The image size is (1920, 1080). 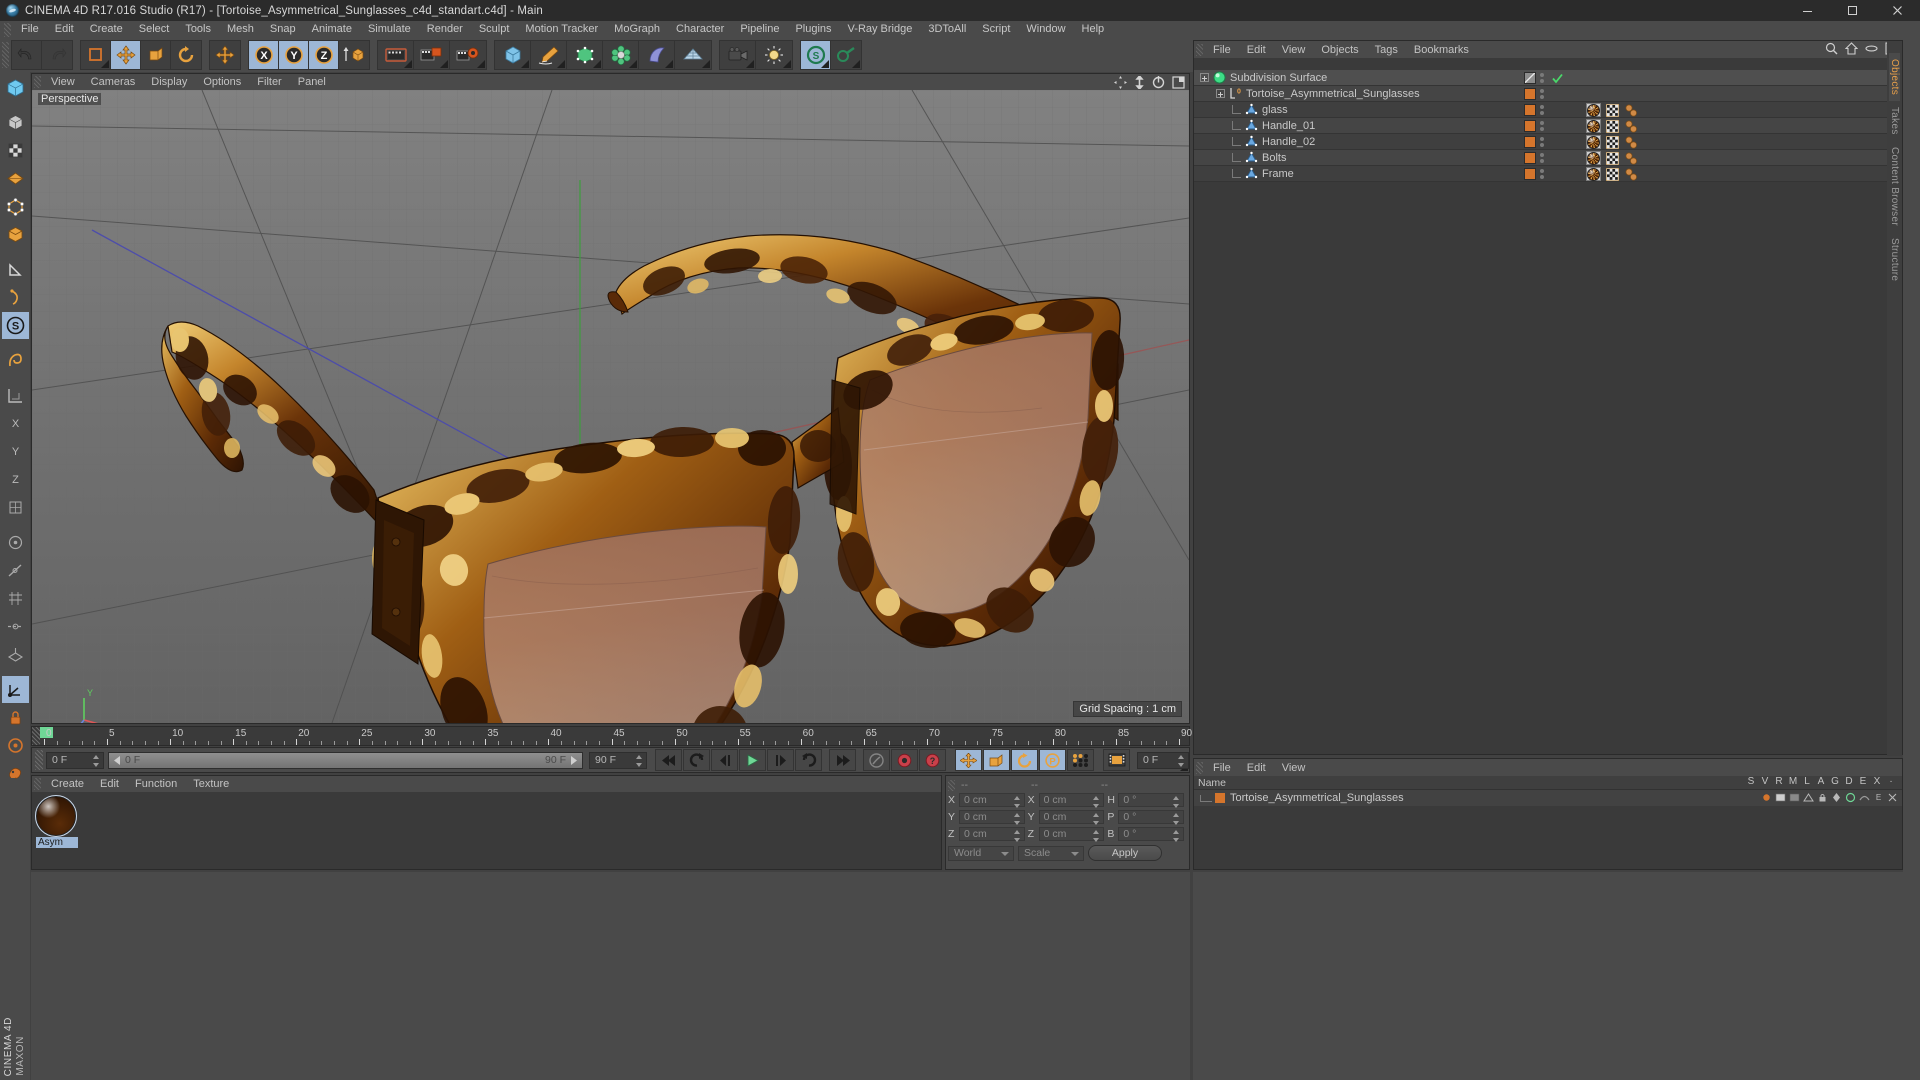 What do you see at coordinates (1766, 797) in the screenshot?
I see `dot-toggle-icon` at bounding box center [1766, 797].